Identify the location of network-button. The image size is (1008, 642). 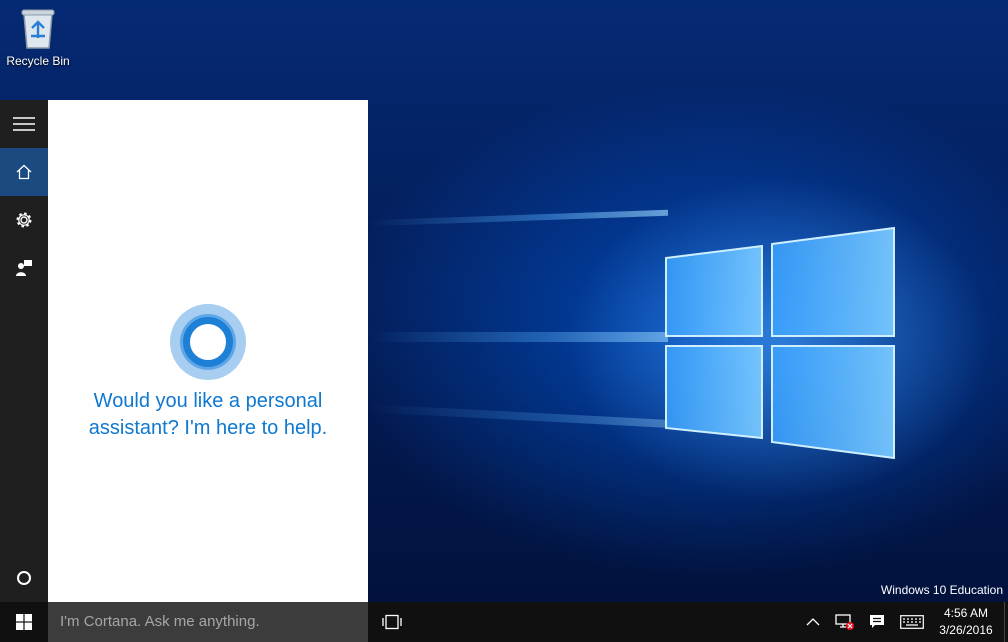
(845, 622).